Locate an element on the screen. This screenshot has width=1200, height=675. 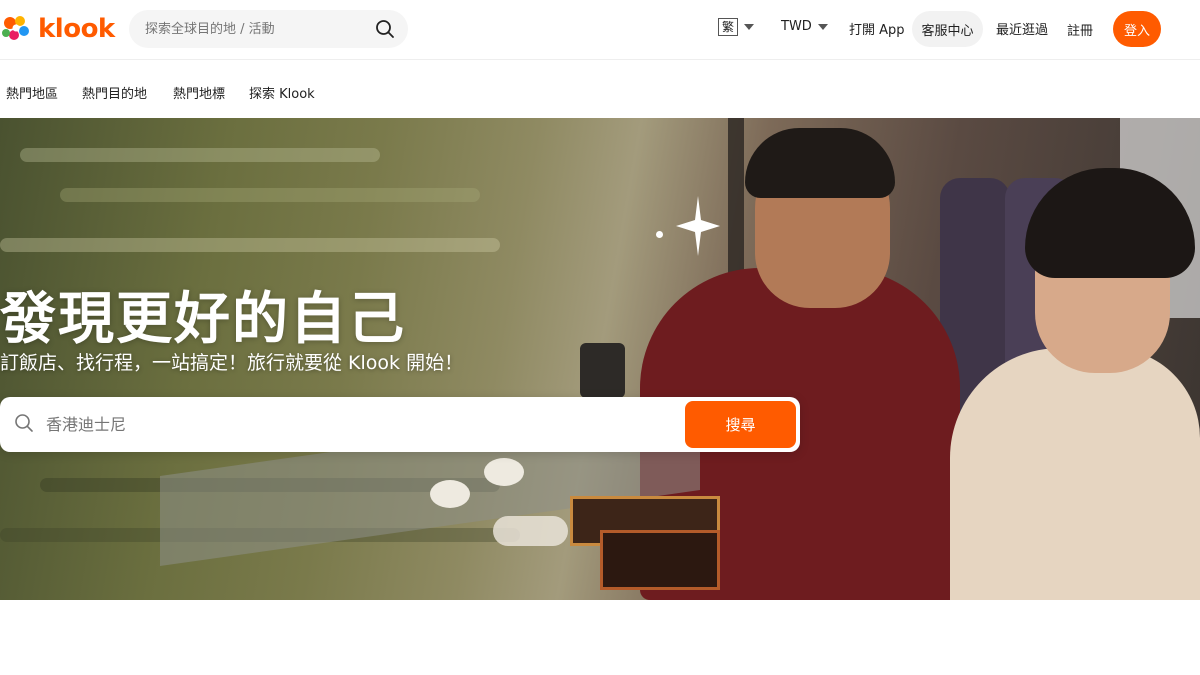
subnav-item-popular-regions: 熱門地區 is located at coordinates (32, 92).